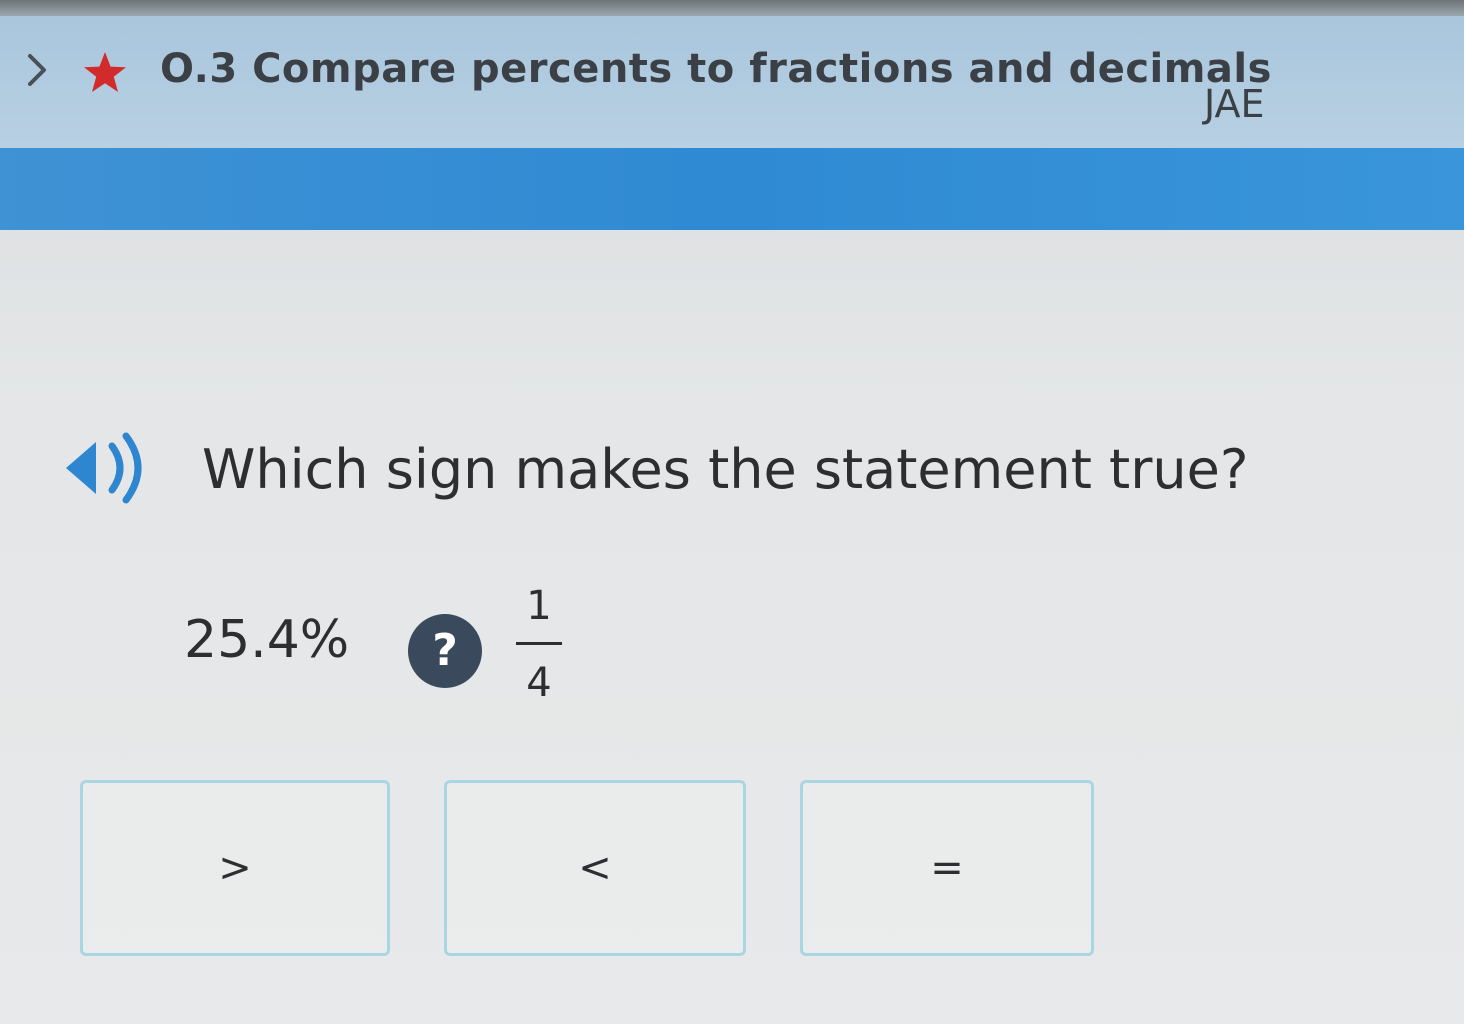  I want to click on unknown-sign-badge: ?, so click(445, 651).